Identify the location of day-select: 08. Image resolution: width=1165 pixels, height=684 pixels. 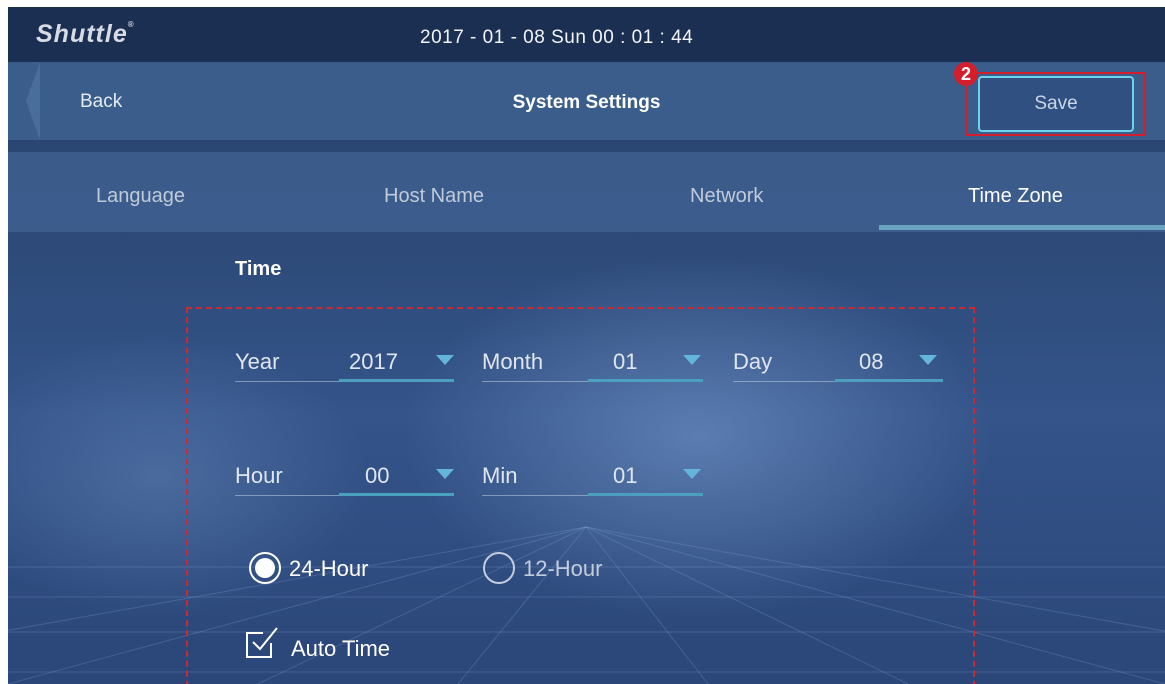
(889, 366).